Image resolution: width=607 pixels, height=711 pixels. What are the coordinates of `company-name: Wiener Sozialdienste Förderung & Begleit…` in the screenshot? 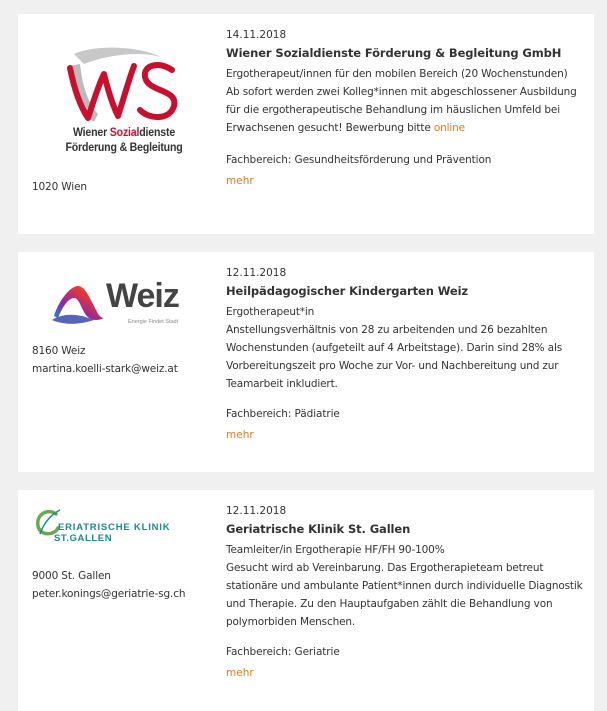 It's located at (406, 53).